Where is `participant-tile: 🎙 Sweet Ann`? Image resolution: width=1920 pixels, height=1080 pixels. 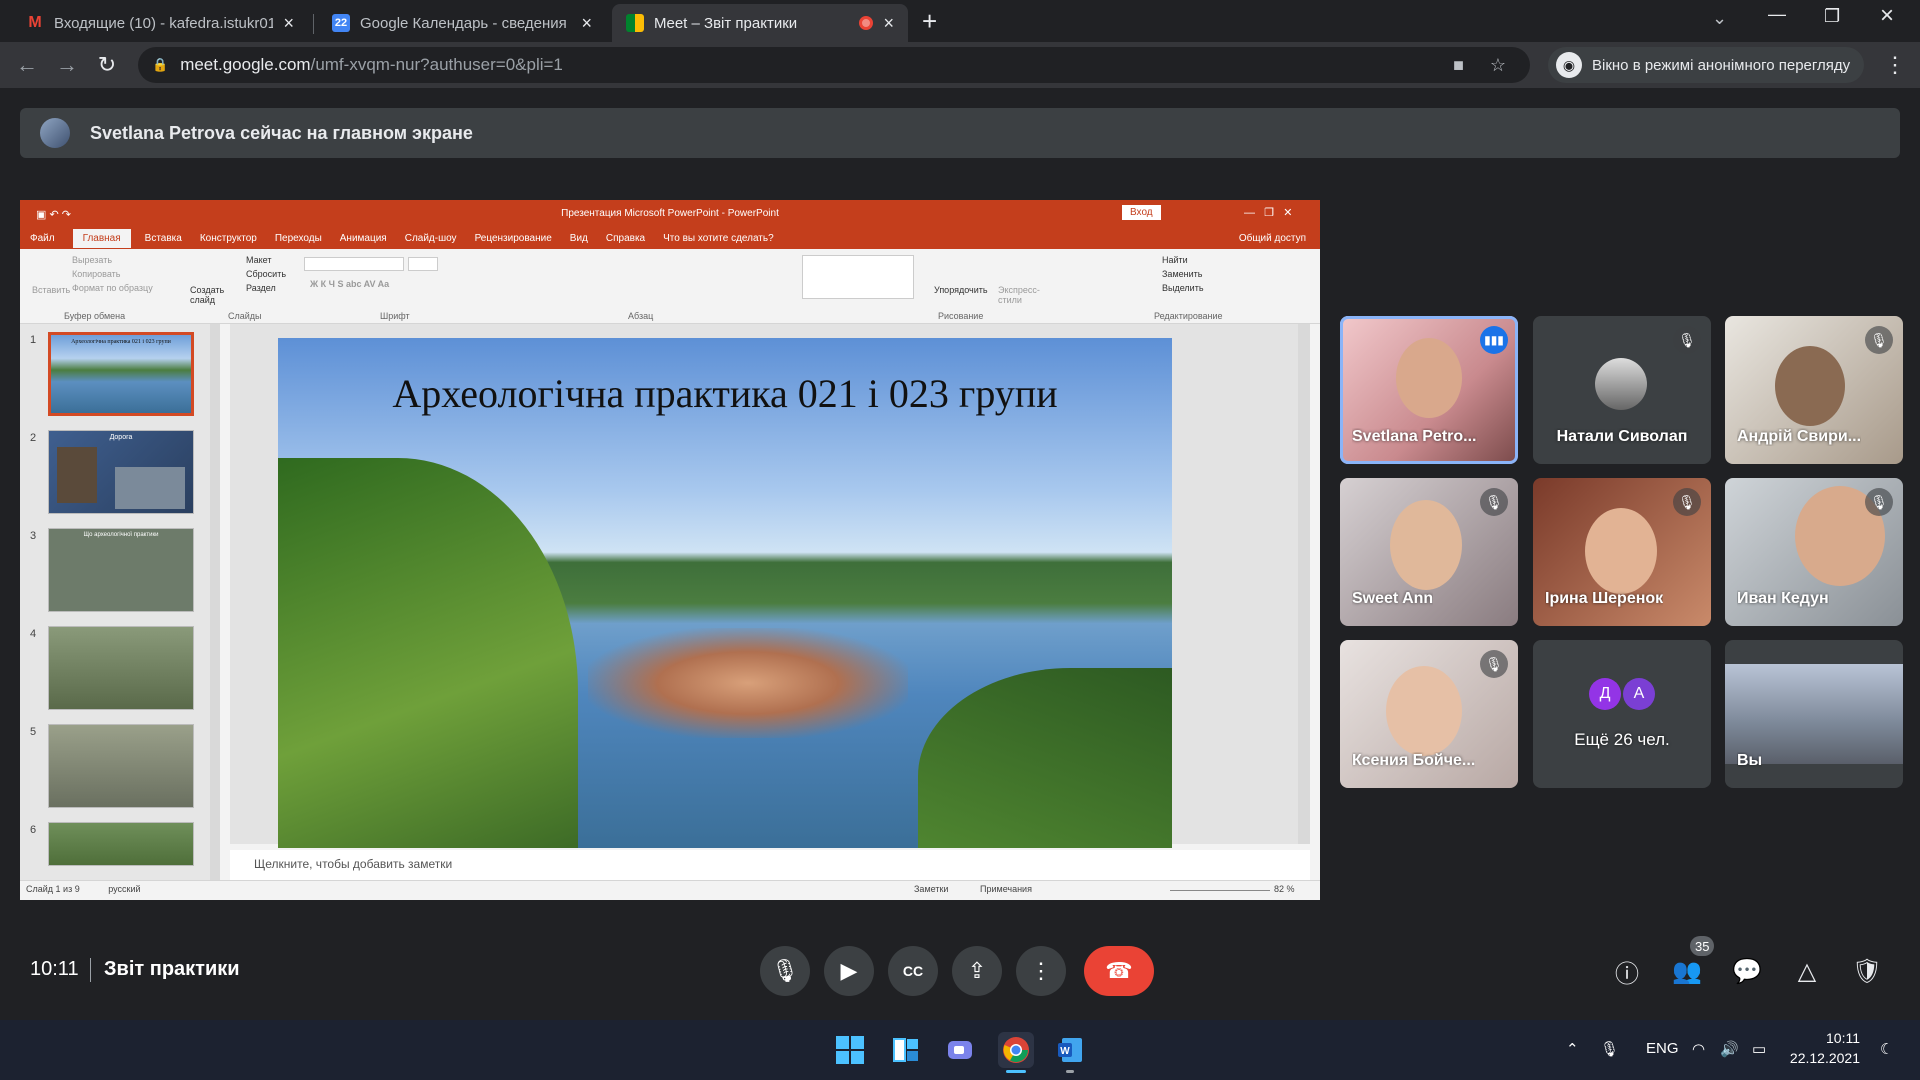 participant-tile: 🎙 Sweet Ann is located at coordinates (1429, 552).